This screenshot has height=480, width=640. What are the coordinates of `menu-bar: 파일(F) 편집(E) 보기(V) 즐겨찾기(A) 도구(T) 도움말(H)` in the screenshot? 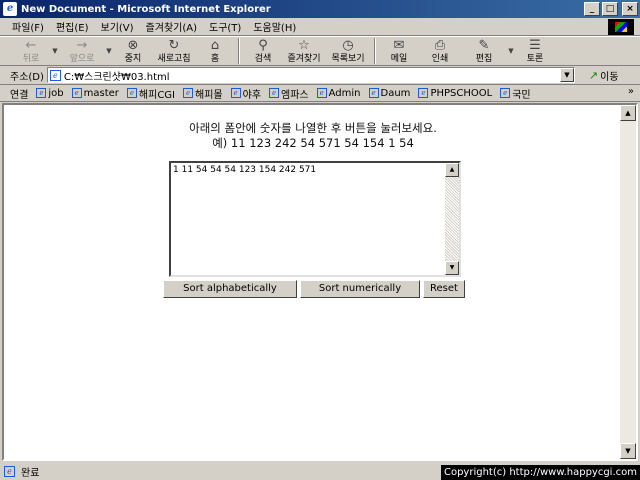 It's located at (320, 27).